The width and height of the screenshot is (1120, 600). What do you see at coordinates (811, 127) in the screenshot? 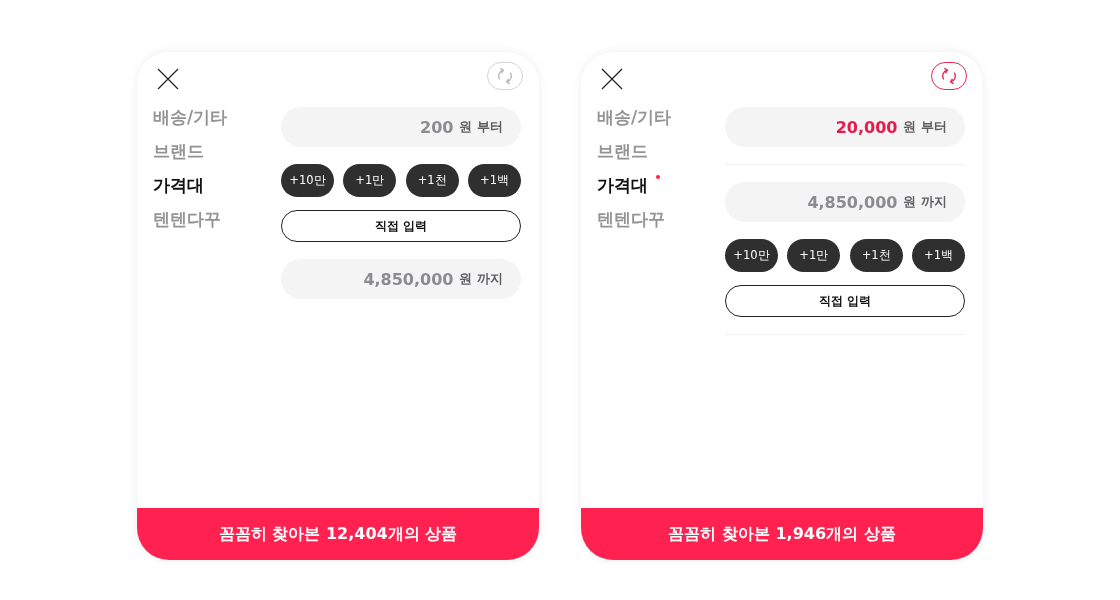
I see `price-input: 20,000` at bounding box center [811, 127].